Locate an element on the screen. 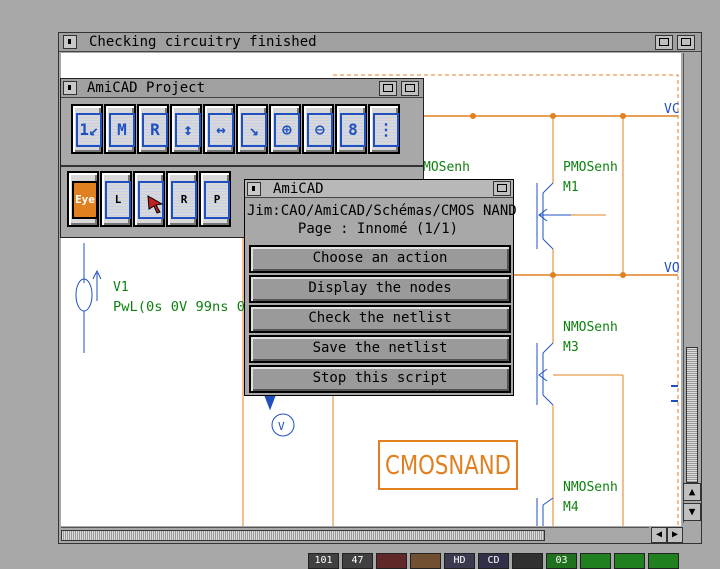 This screenshot has height=569, width=720. toolbar-button-1: 1↙ is located at coordinates (87, 129).